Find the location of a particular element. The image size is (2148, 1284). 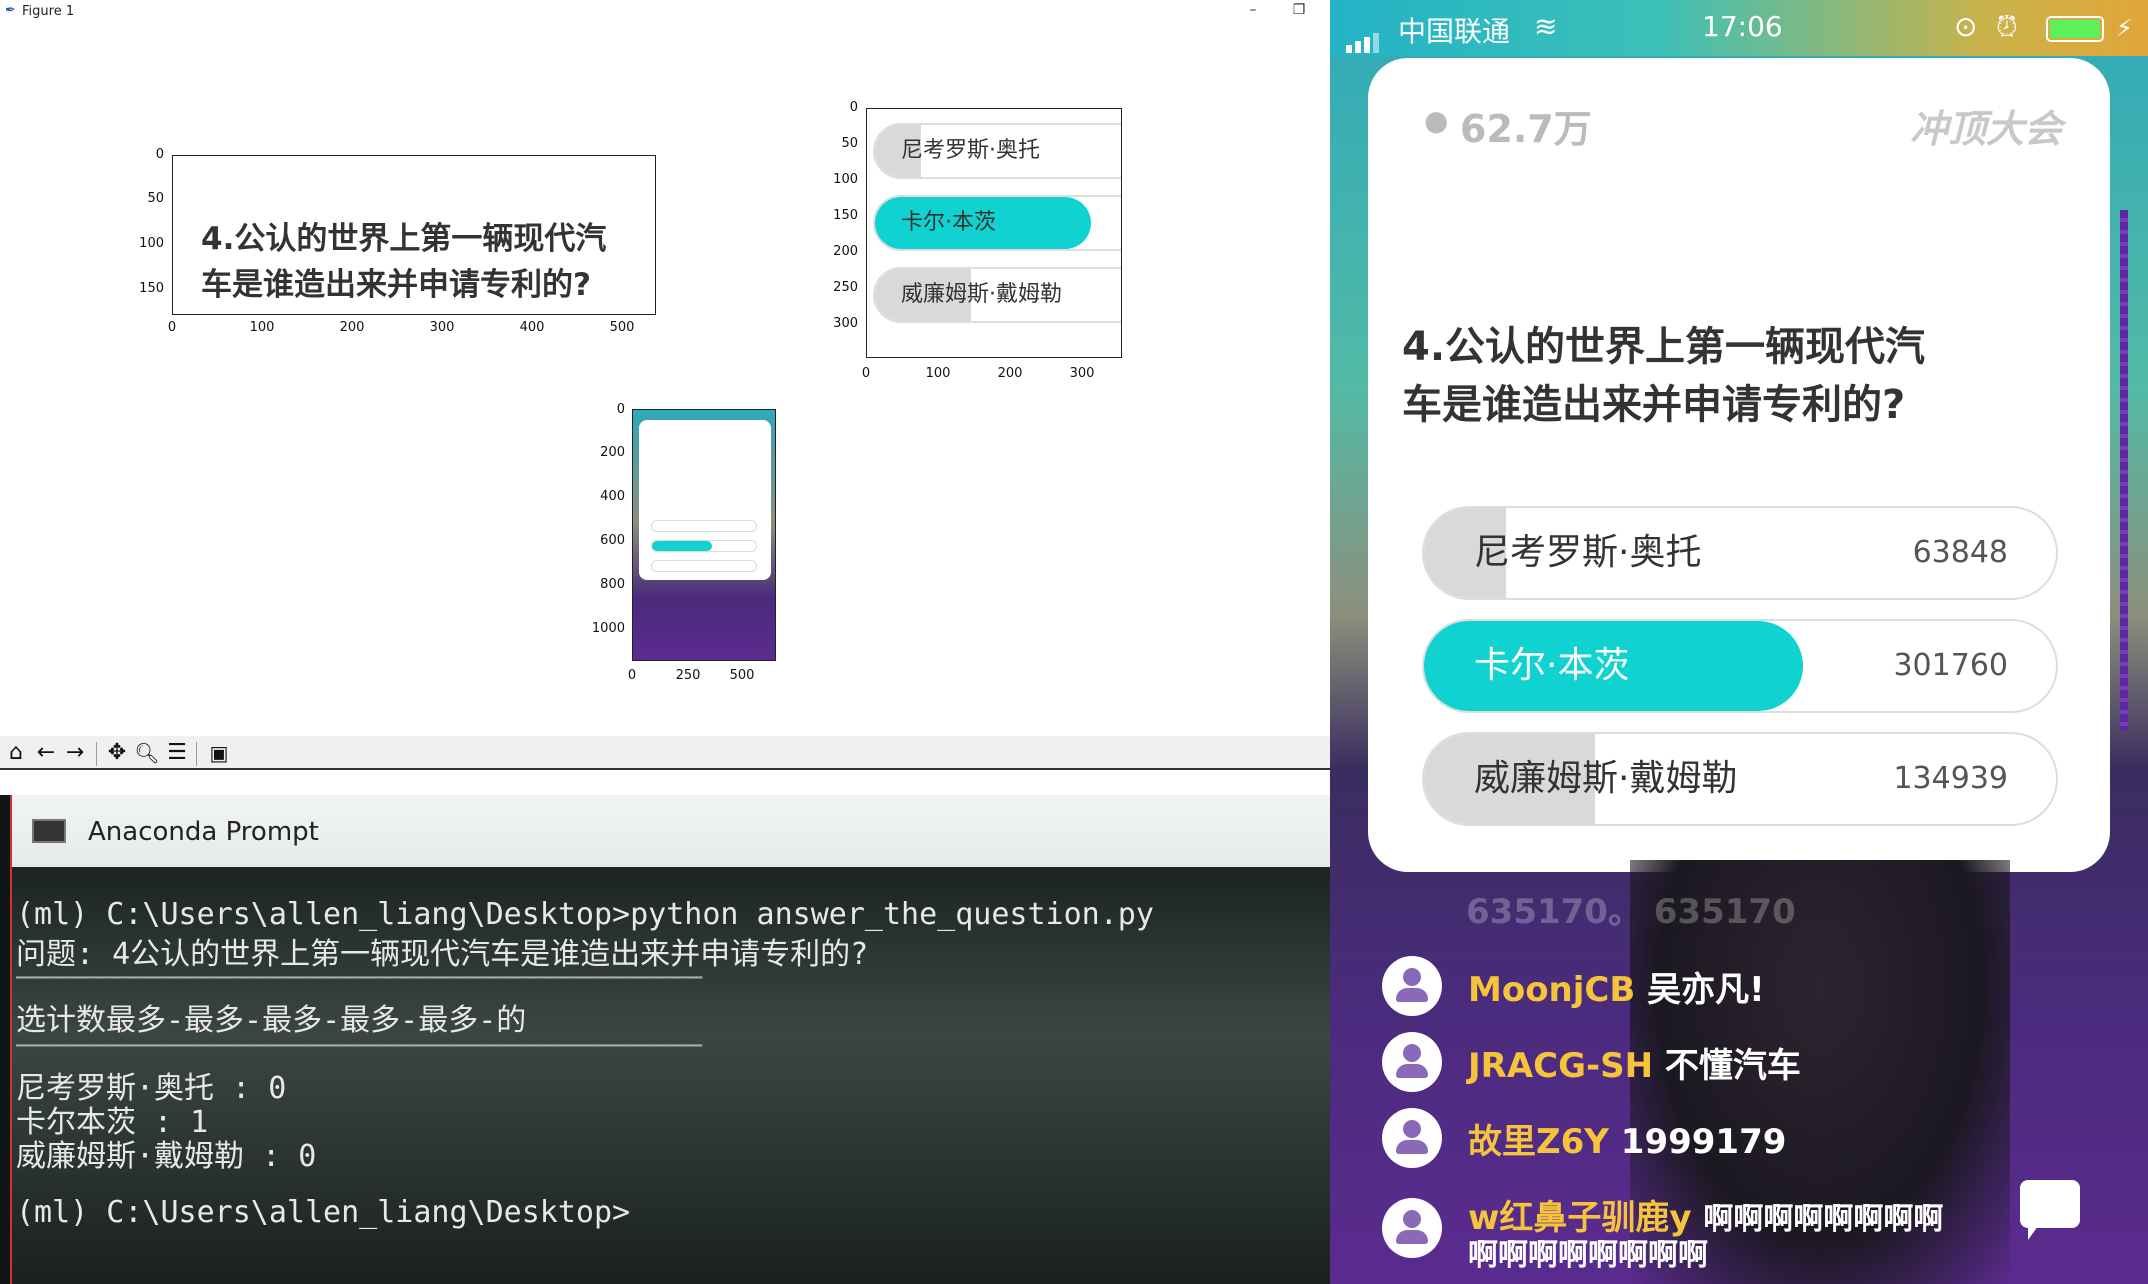

answer-label: 尼考罗斯·奥托 is located at coordinates (1588, 552).